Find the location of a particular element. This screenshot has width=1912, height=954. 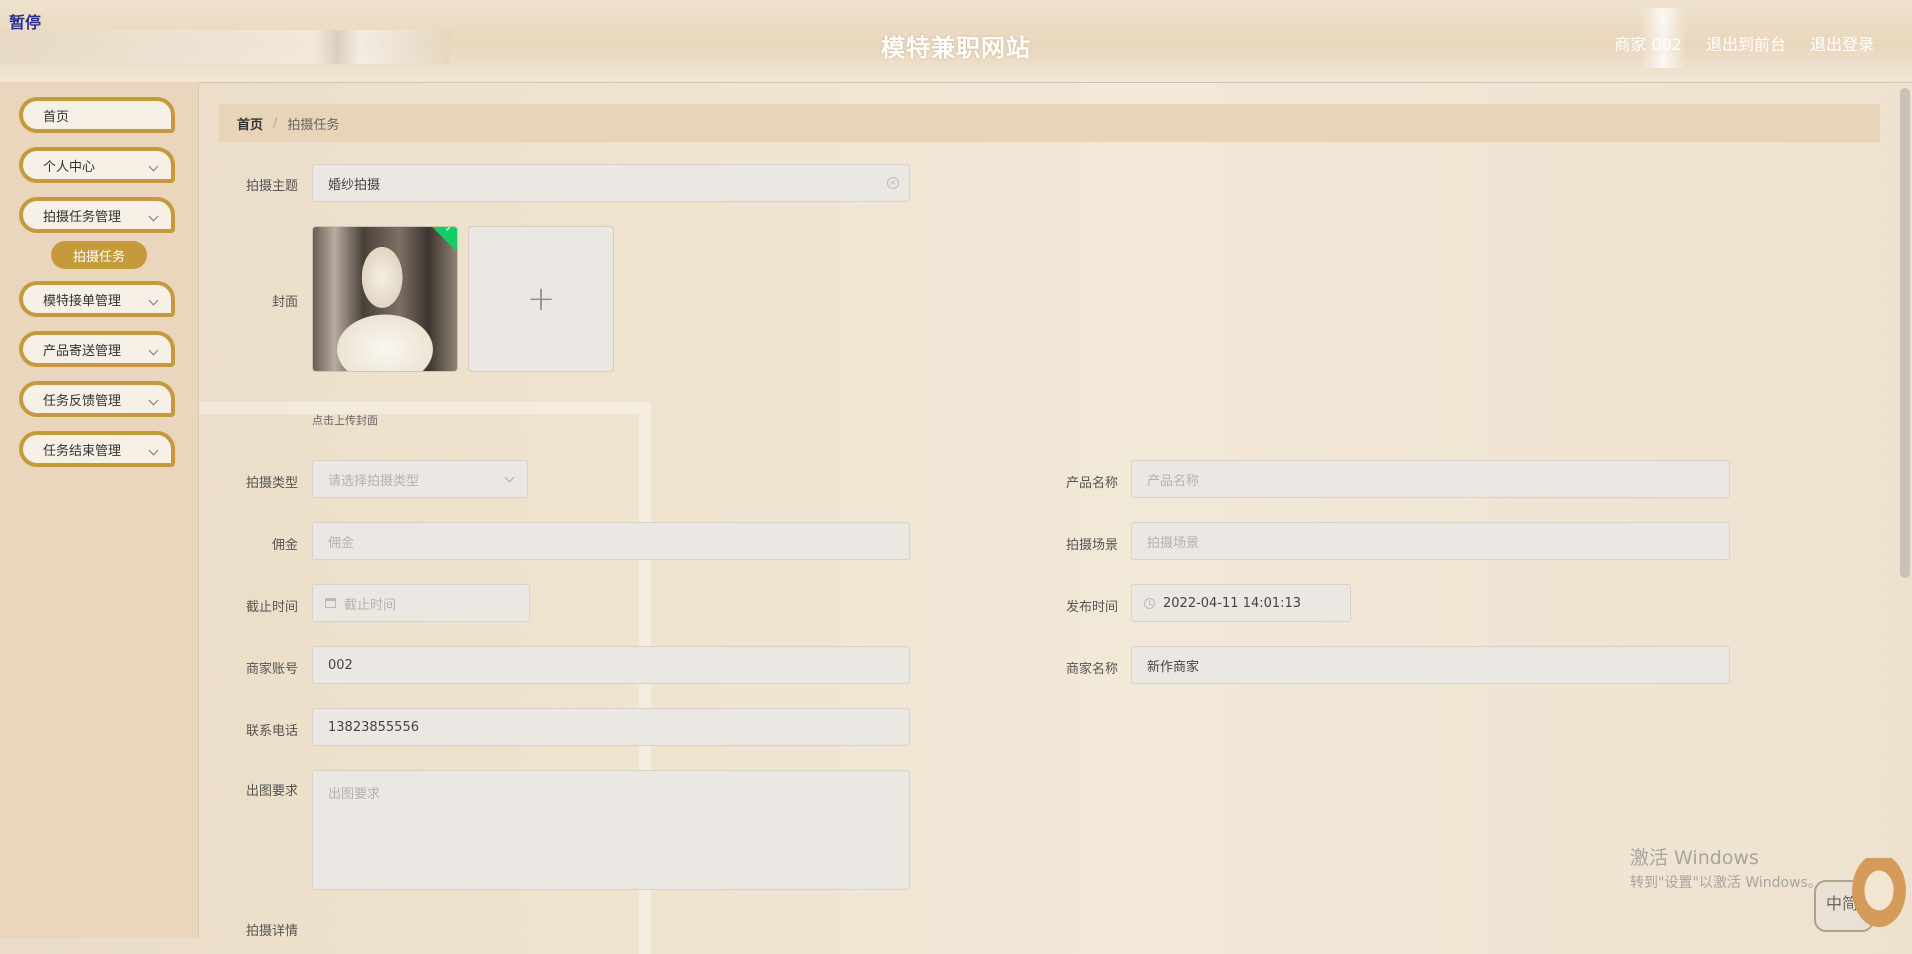

account-label: 商家账号 is located at coordinates (271, 669).